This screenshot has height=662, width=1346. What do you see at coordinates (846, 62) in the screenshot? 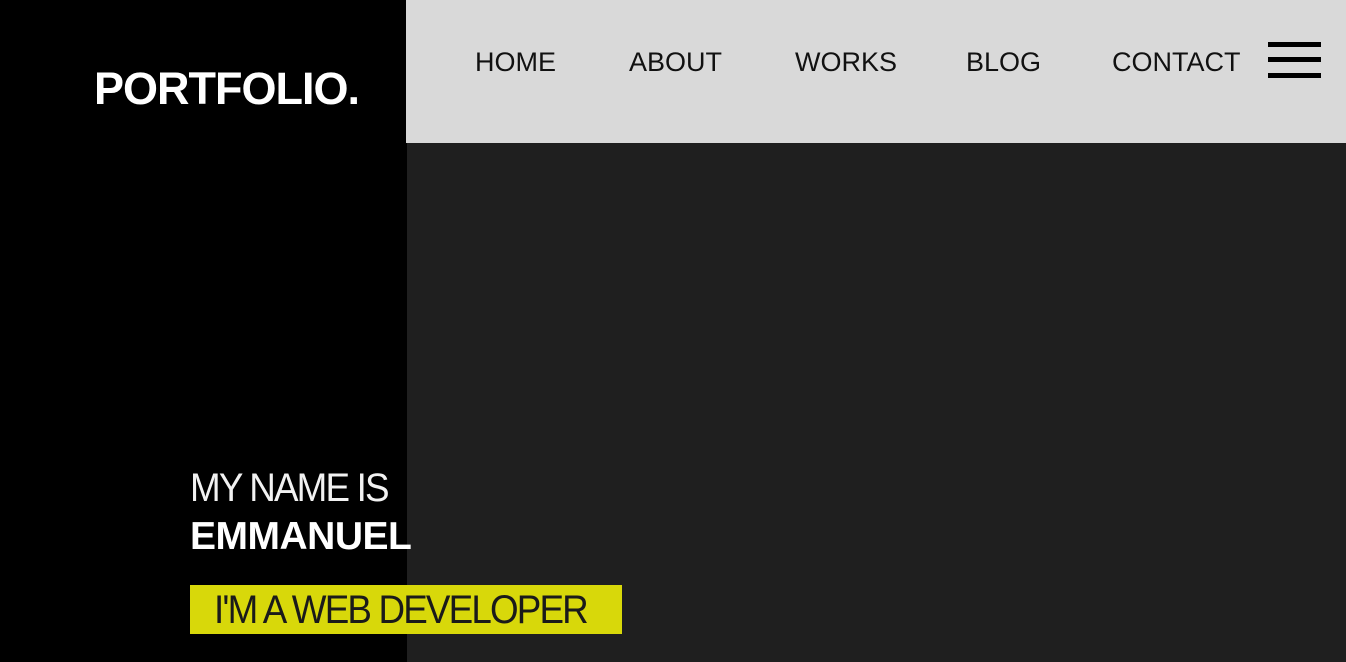
I see `nav-link-works: WORKS` at bounding box center [846, 62].